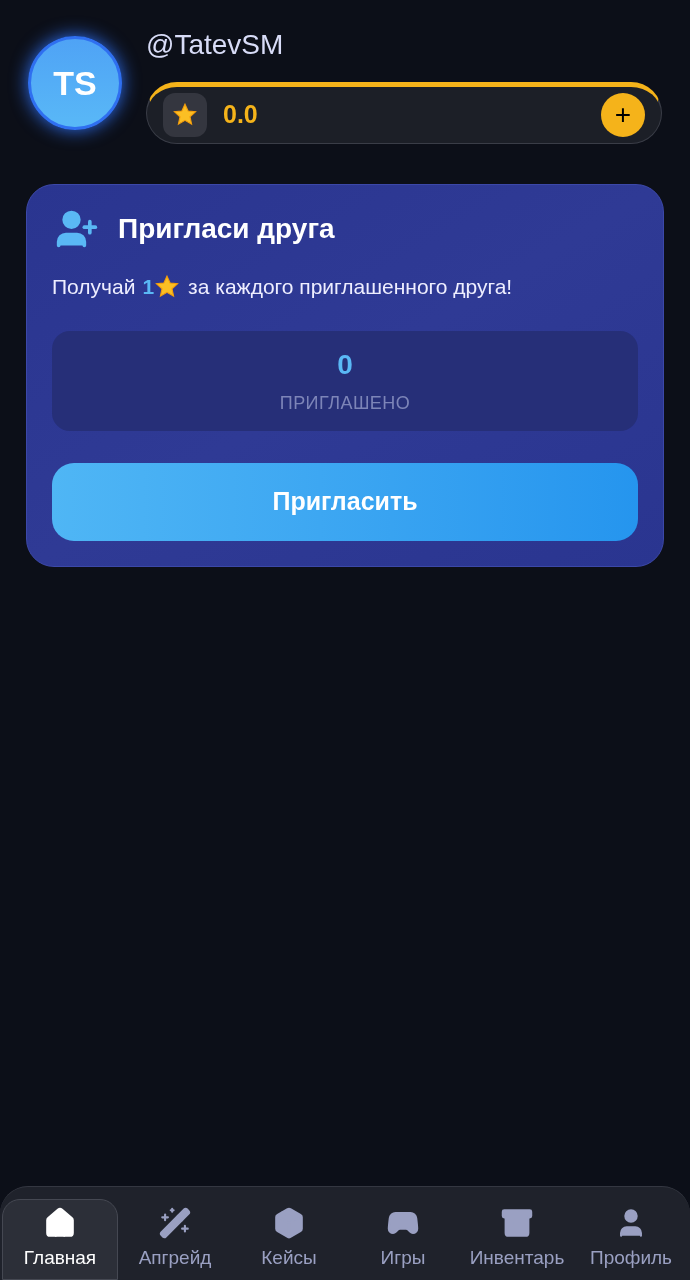 This screenshot has width=690, height=1280. Describe the element at coordinates (148, 287) in the screenshot. I see `reward-amount: 1` at that location.